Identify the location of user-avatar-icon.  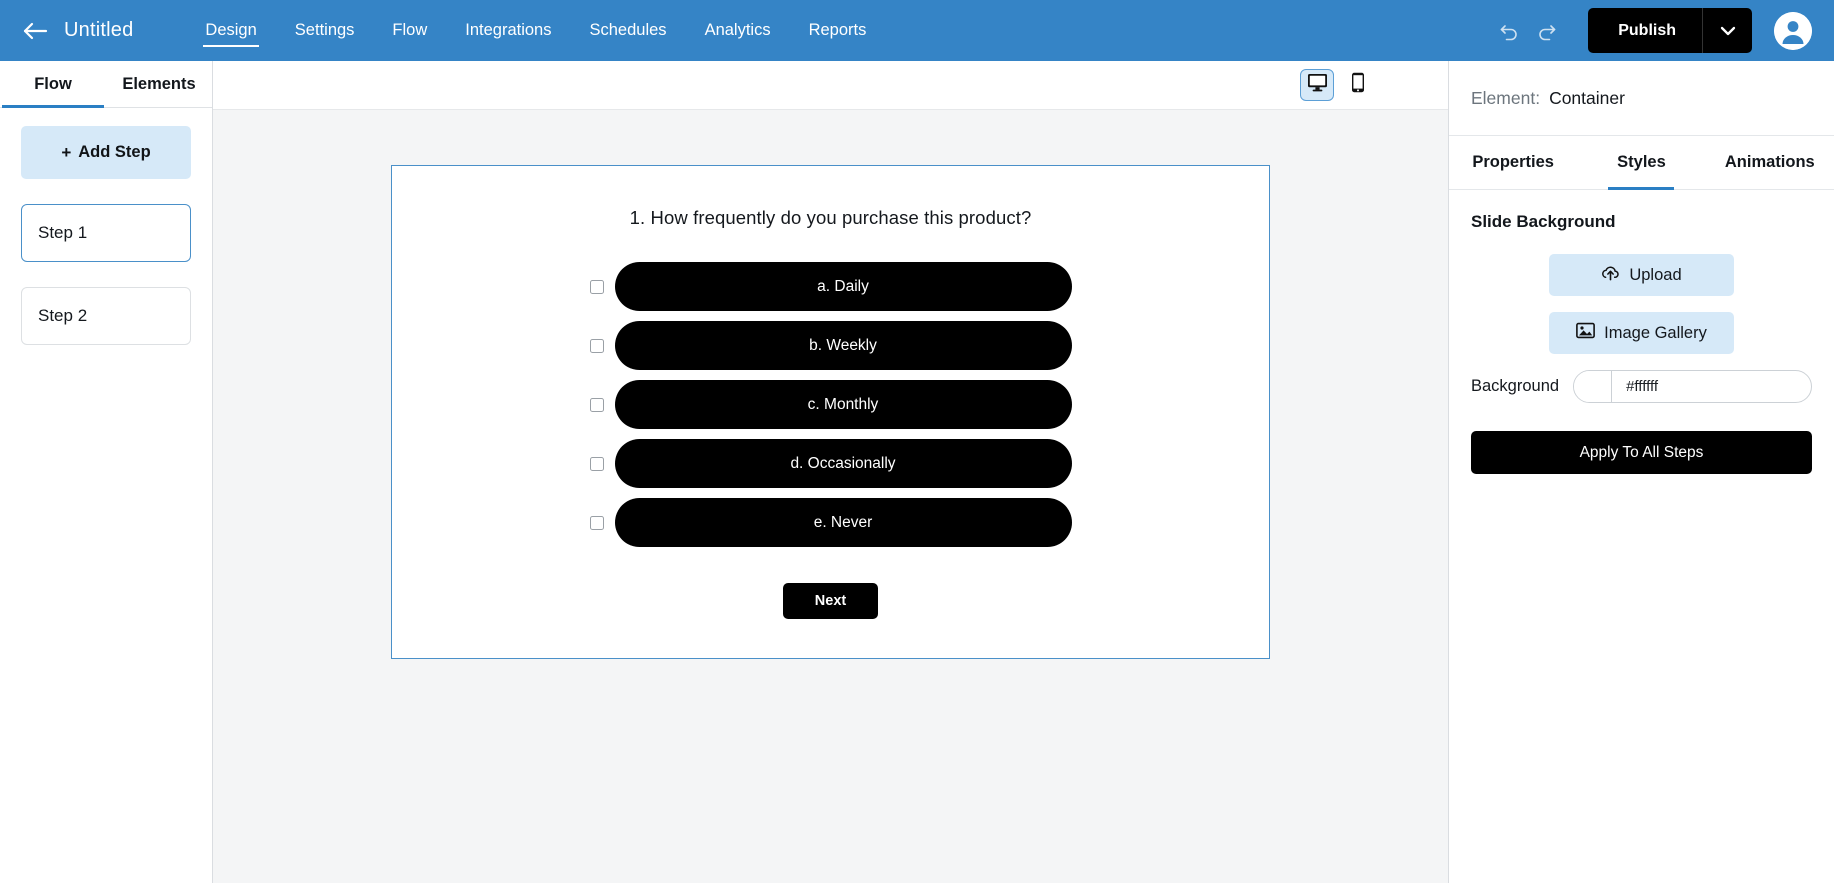
(1793, 30).